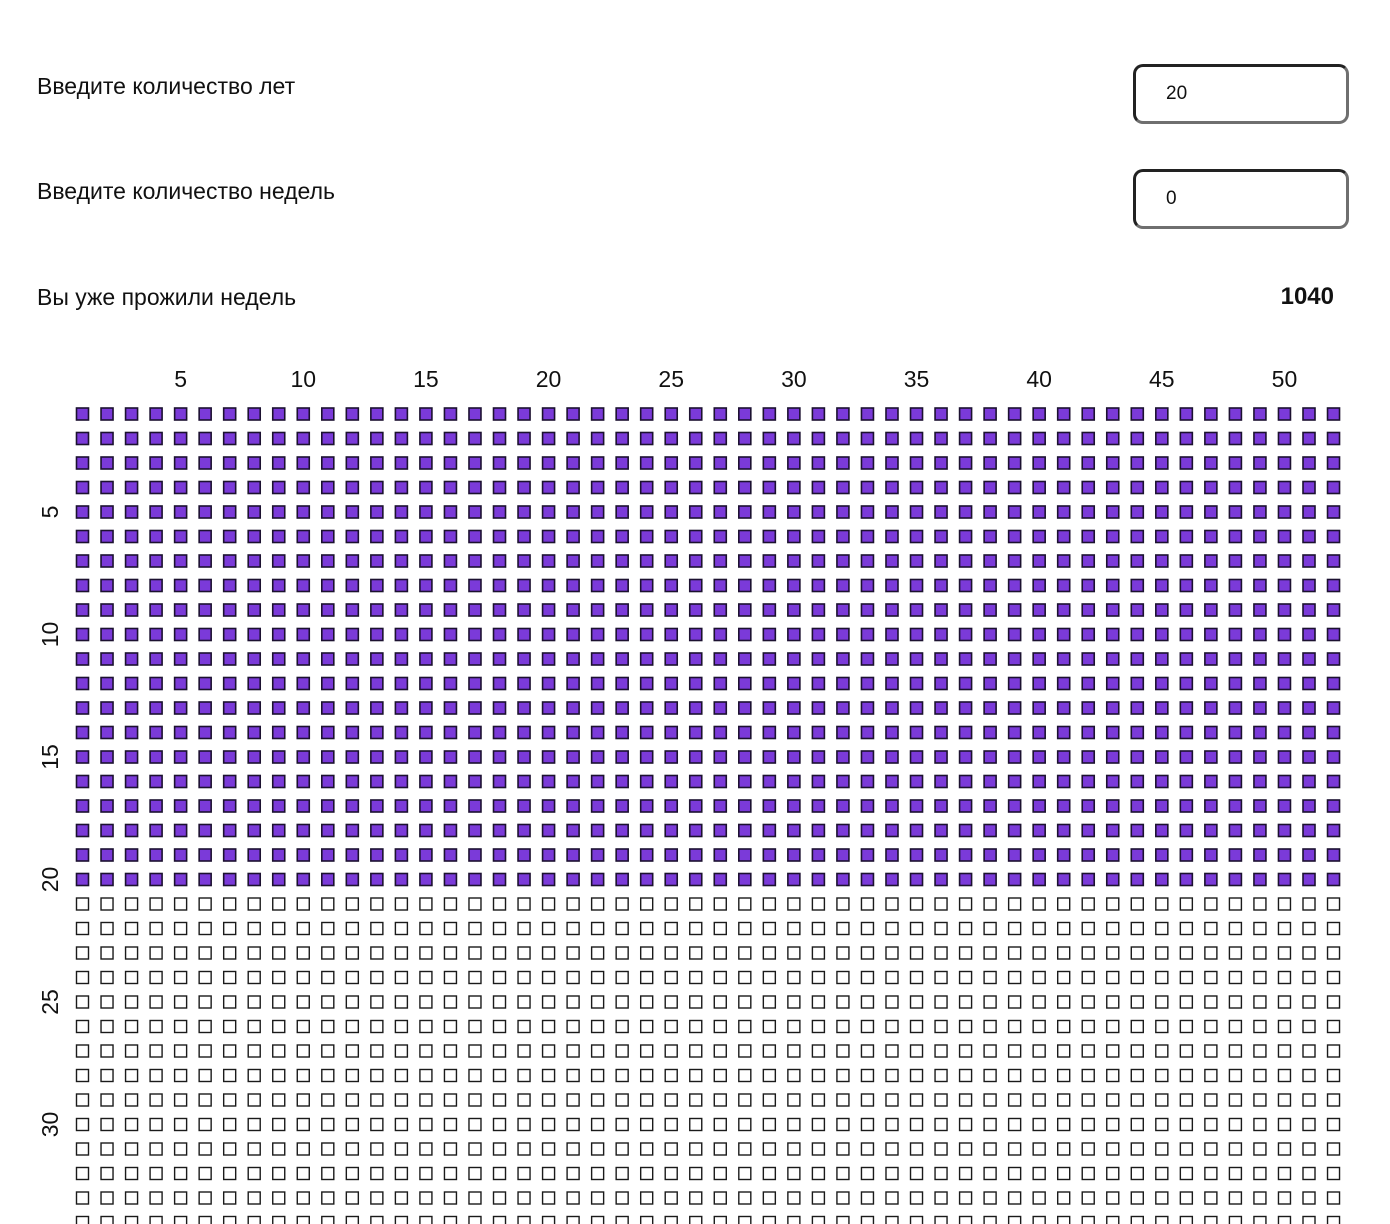 The image size is (1390, 1224). What do you see at coordinates (426, 379) in the screenshot?
I see `column-label: 15` at bounding box center [426, 379].